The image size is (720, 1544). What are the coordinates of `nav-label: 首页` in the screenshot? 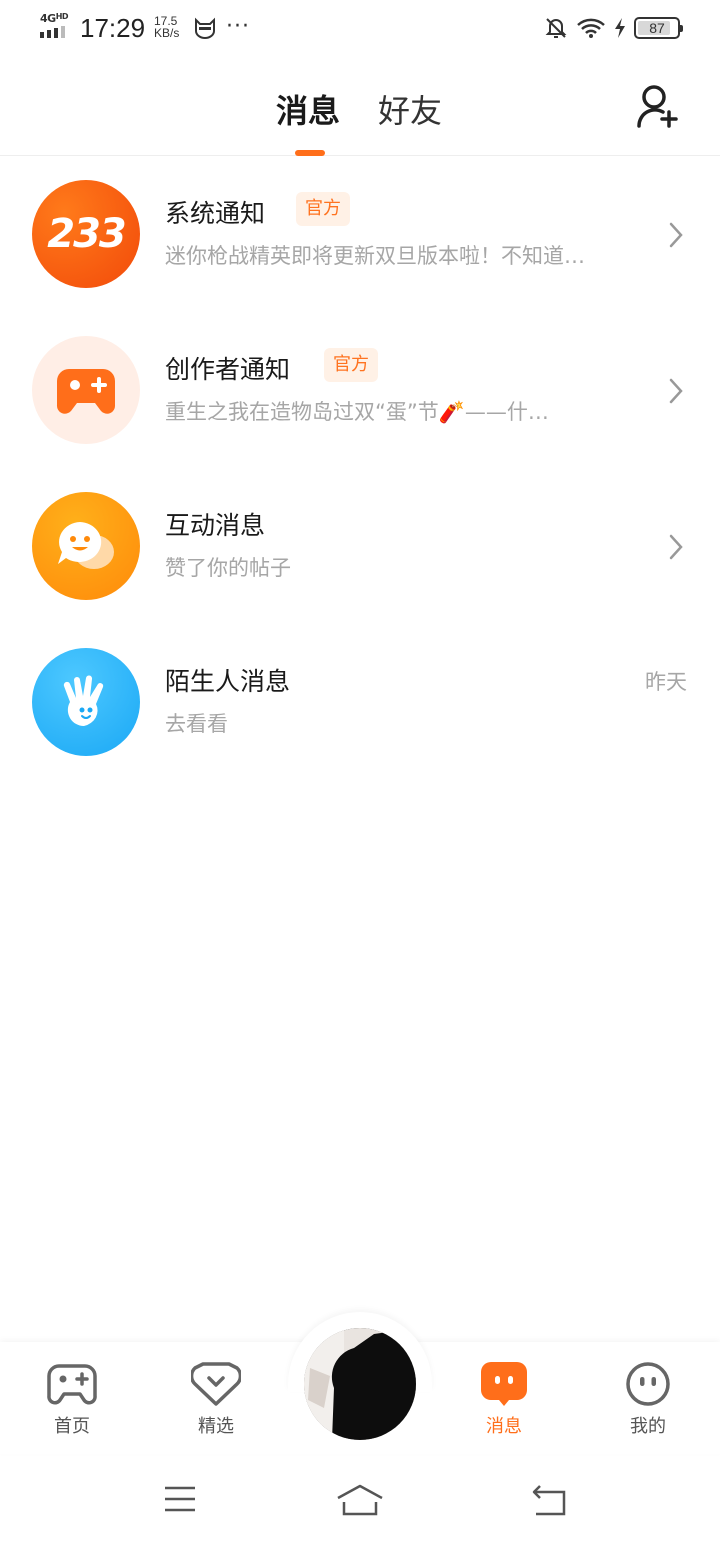 It's located at (72, 1426).